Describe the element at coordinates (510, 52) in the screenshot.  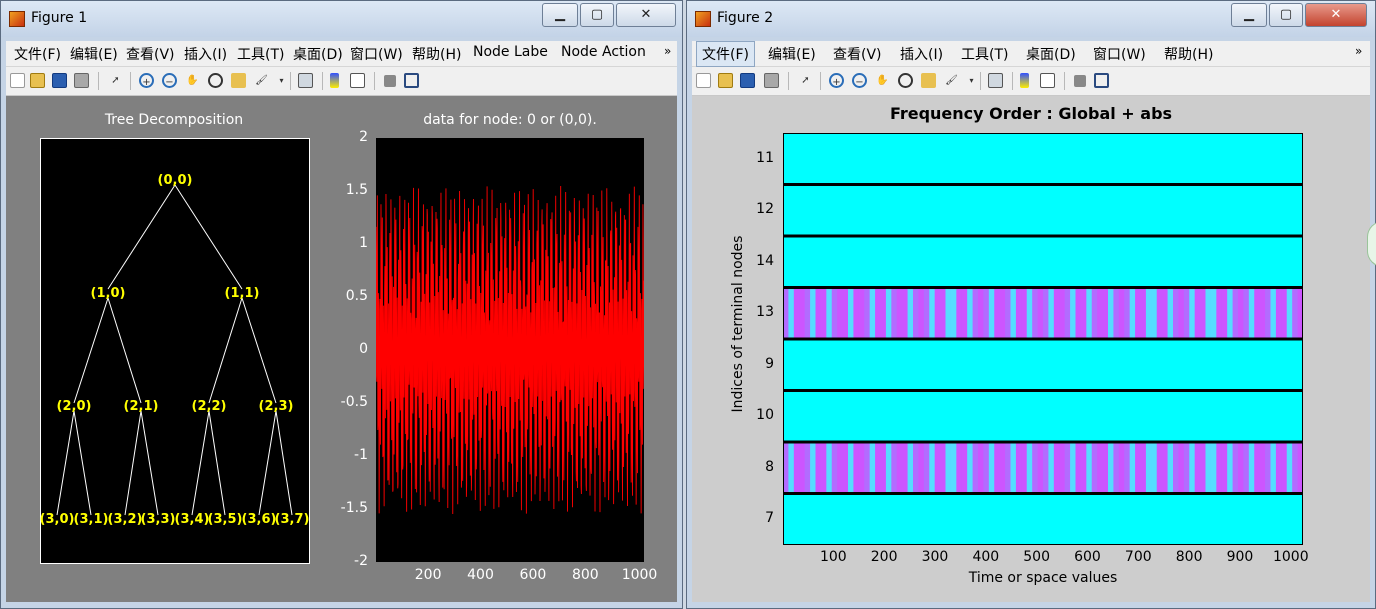
I see `menu-node-label: Node Labe` at that location.